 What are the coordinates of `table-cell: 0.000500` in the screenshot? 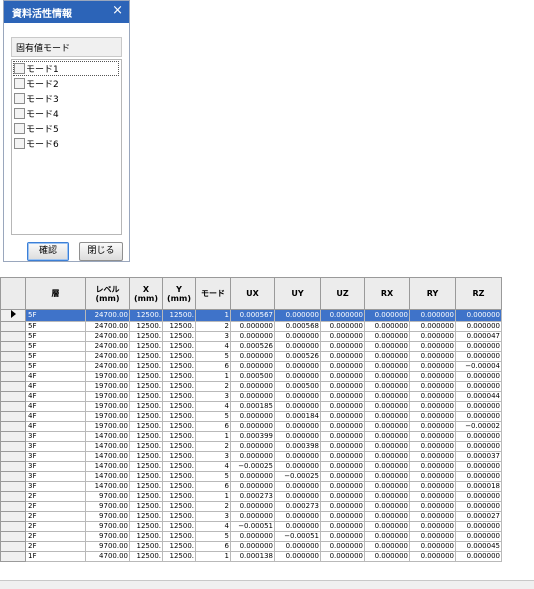 It's located at (252, 376).